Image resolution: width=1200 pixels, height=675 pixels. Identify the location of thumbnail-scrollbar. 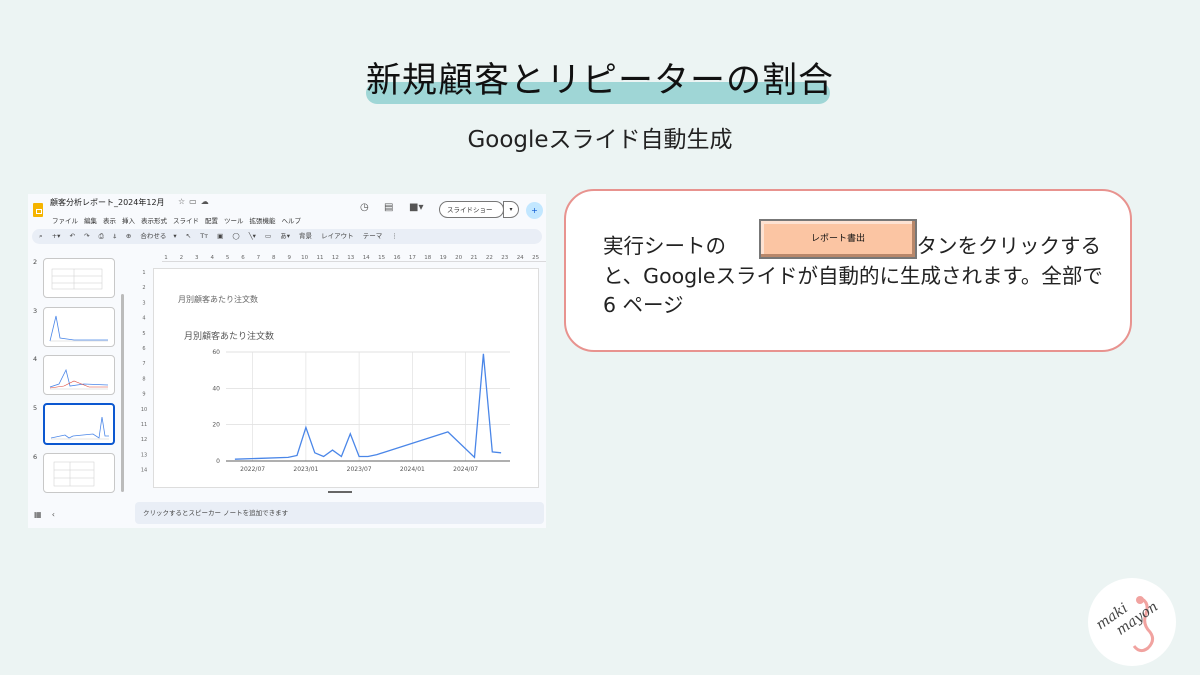
(122, 393).